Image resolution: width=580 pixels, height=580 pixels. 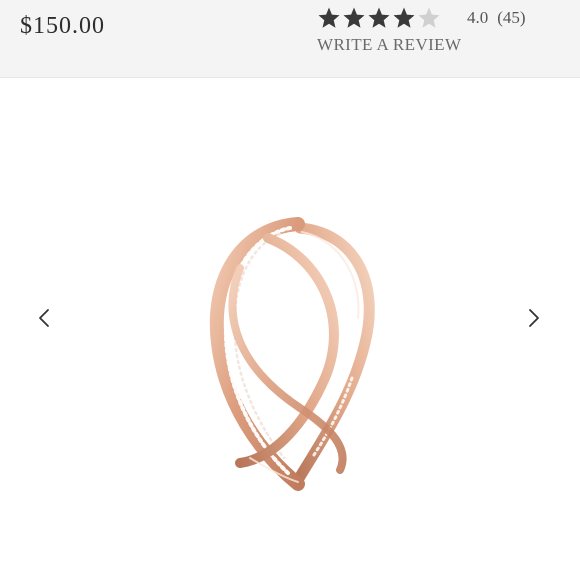 I want to click on chevron-right-icon, so click(x=534, y=318).